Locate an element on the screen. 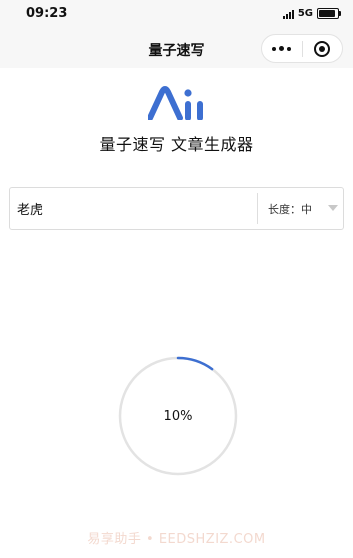 This screenshot has width=353, height=558. target-icon is located at coordinates (322, 48).